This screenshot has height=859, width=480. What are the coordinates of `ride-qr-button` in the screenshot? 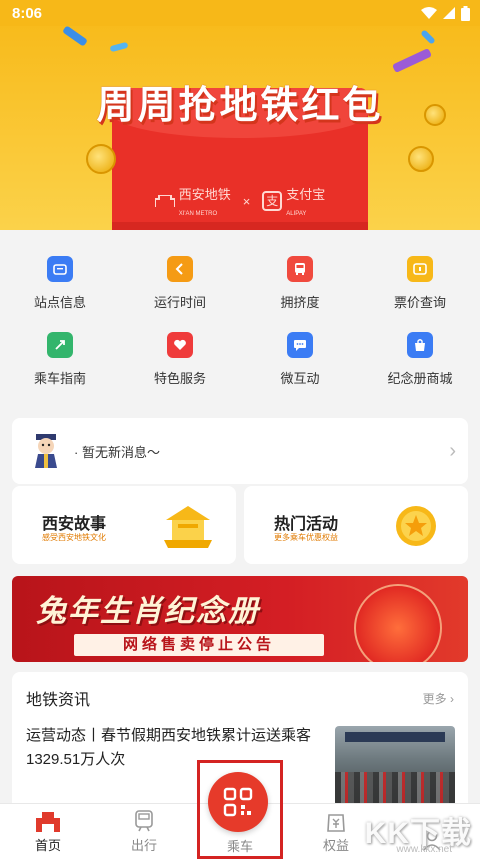 It's located at (238, 802).